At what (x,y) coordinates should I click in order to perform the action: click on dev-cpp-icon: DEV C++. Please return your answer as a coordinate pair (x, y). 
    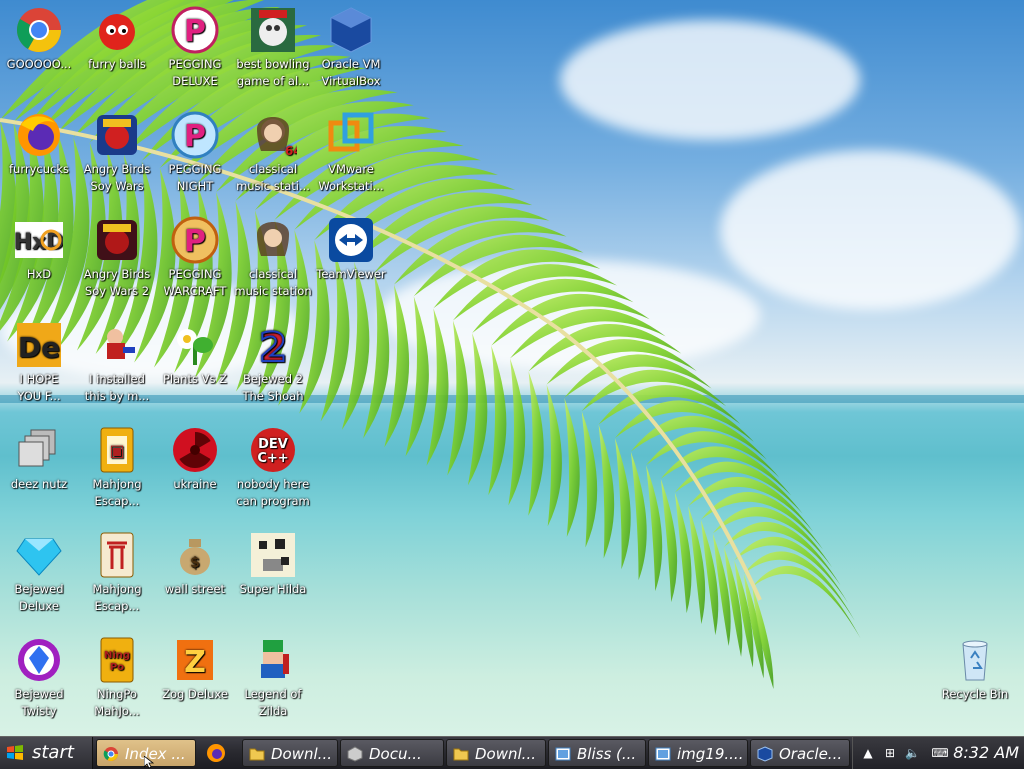
    Looking at the image, I should click on (273, 450).